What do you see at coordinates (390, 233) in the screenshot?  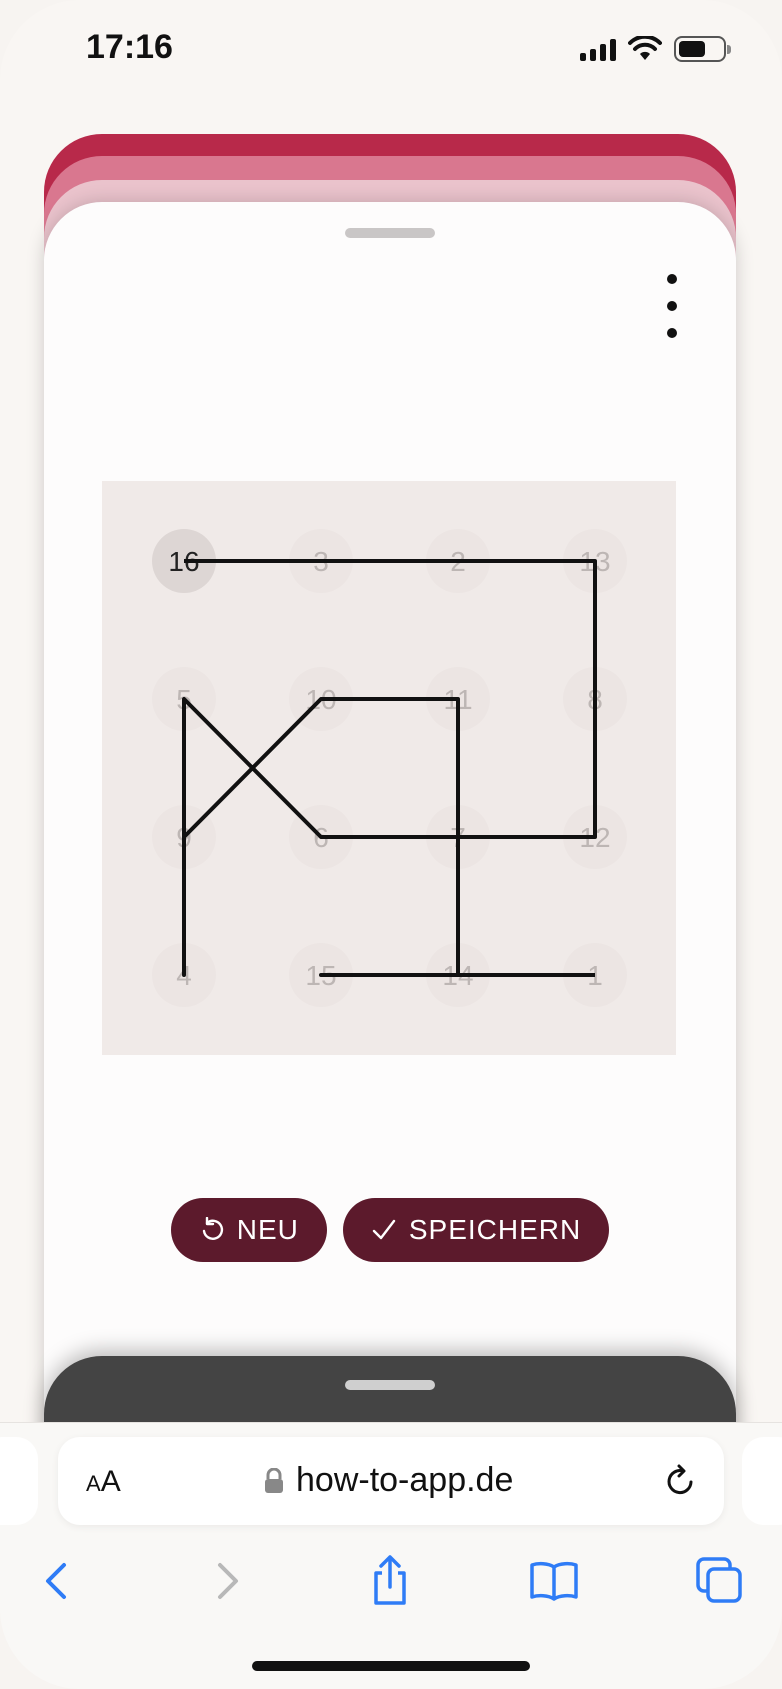 I see `sheet-grabber` at bounding box center [390, 233].